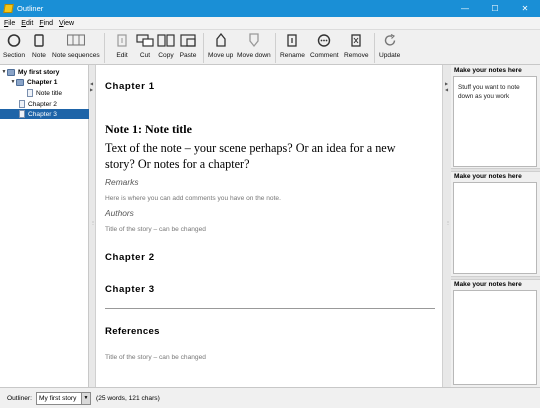 The height and width of the screenshot is (408, 540). I want to click on authors-text: Title of the story – can be changed, so click(155, 229).